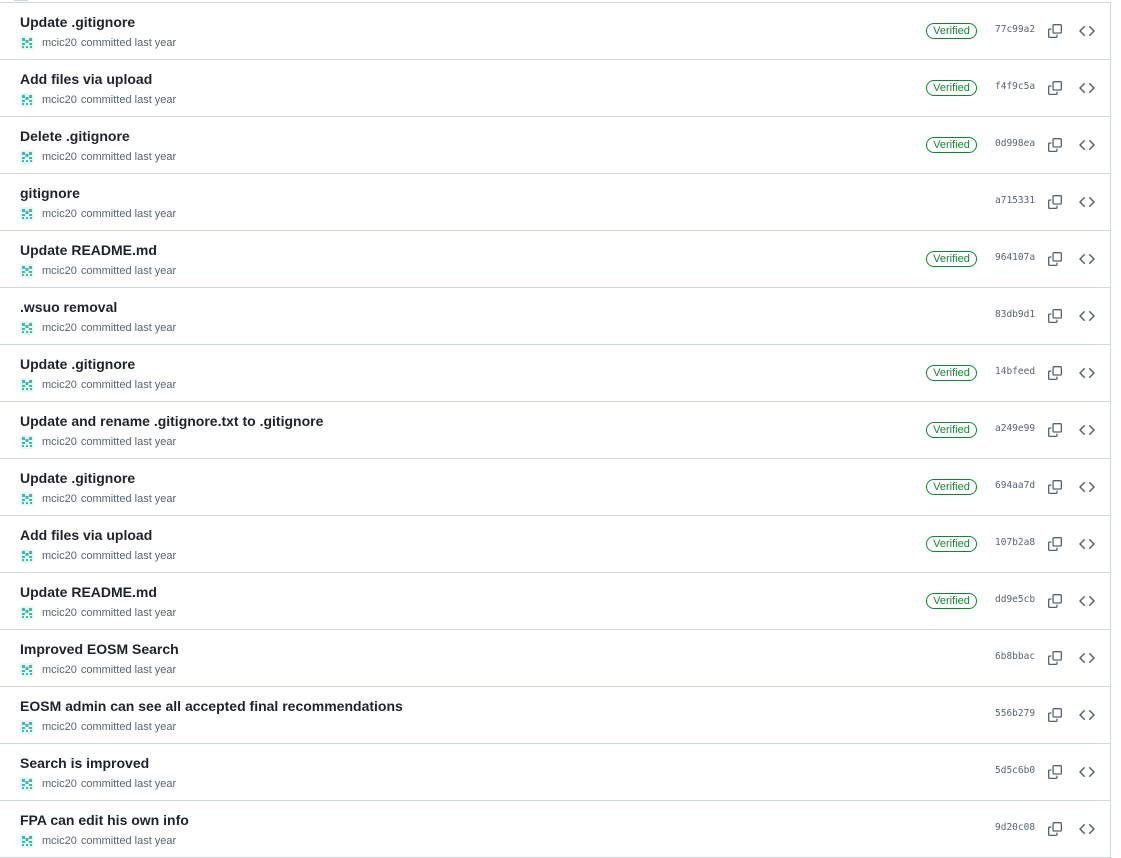 The width and height of the screenshot is (1121, 858). What do you see at coordinates (1015, 371) in the screenshot?
I see `commit-sha-link: 14bfeed` at bounding box center [1015, 371].